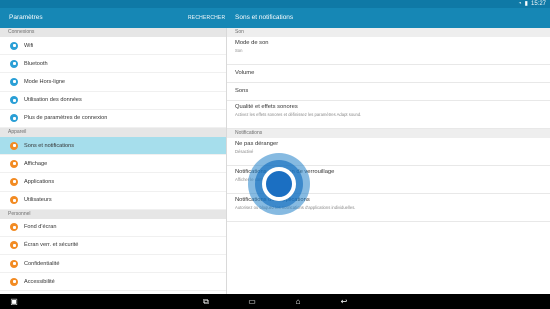  What do you see at coordinates (264, 17) in the screenshot?
I see `detail-title: Sons et notifications` at bounding box center [264, 17].